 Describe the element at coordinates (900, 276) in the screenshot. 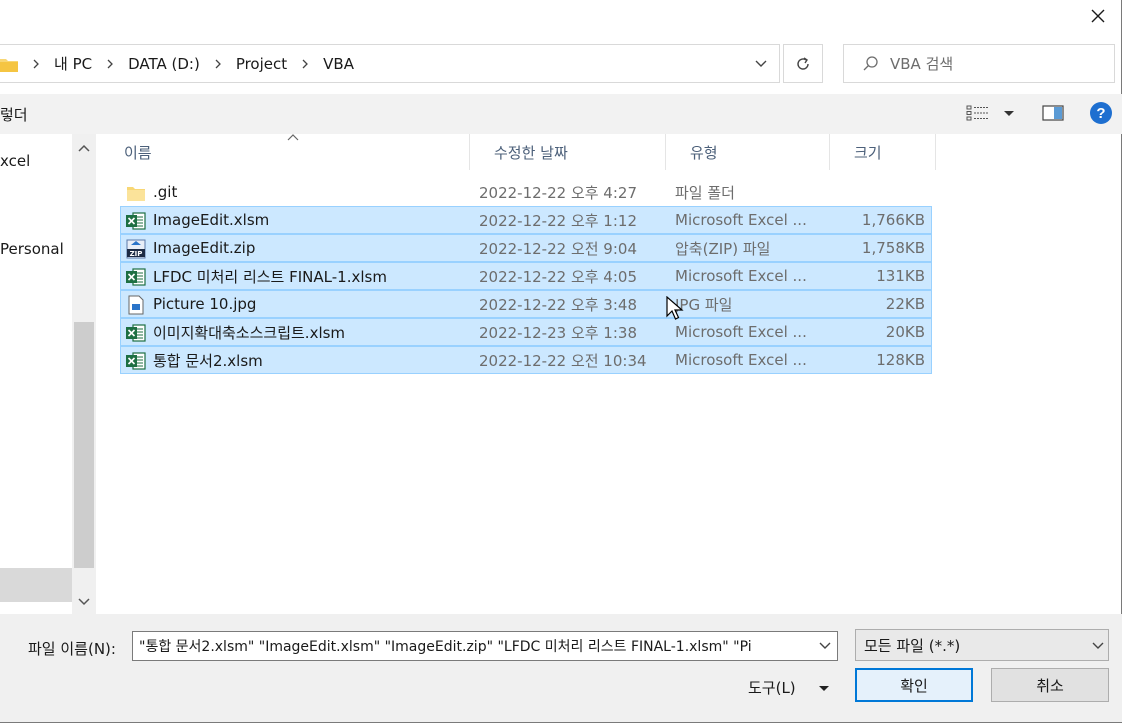

I see `file-size: 131KB` at that location.